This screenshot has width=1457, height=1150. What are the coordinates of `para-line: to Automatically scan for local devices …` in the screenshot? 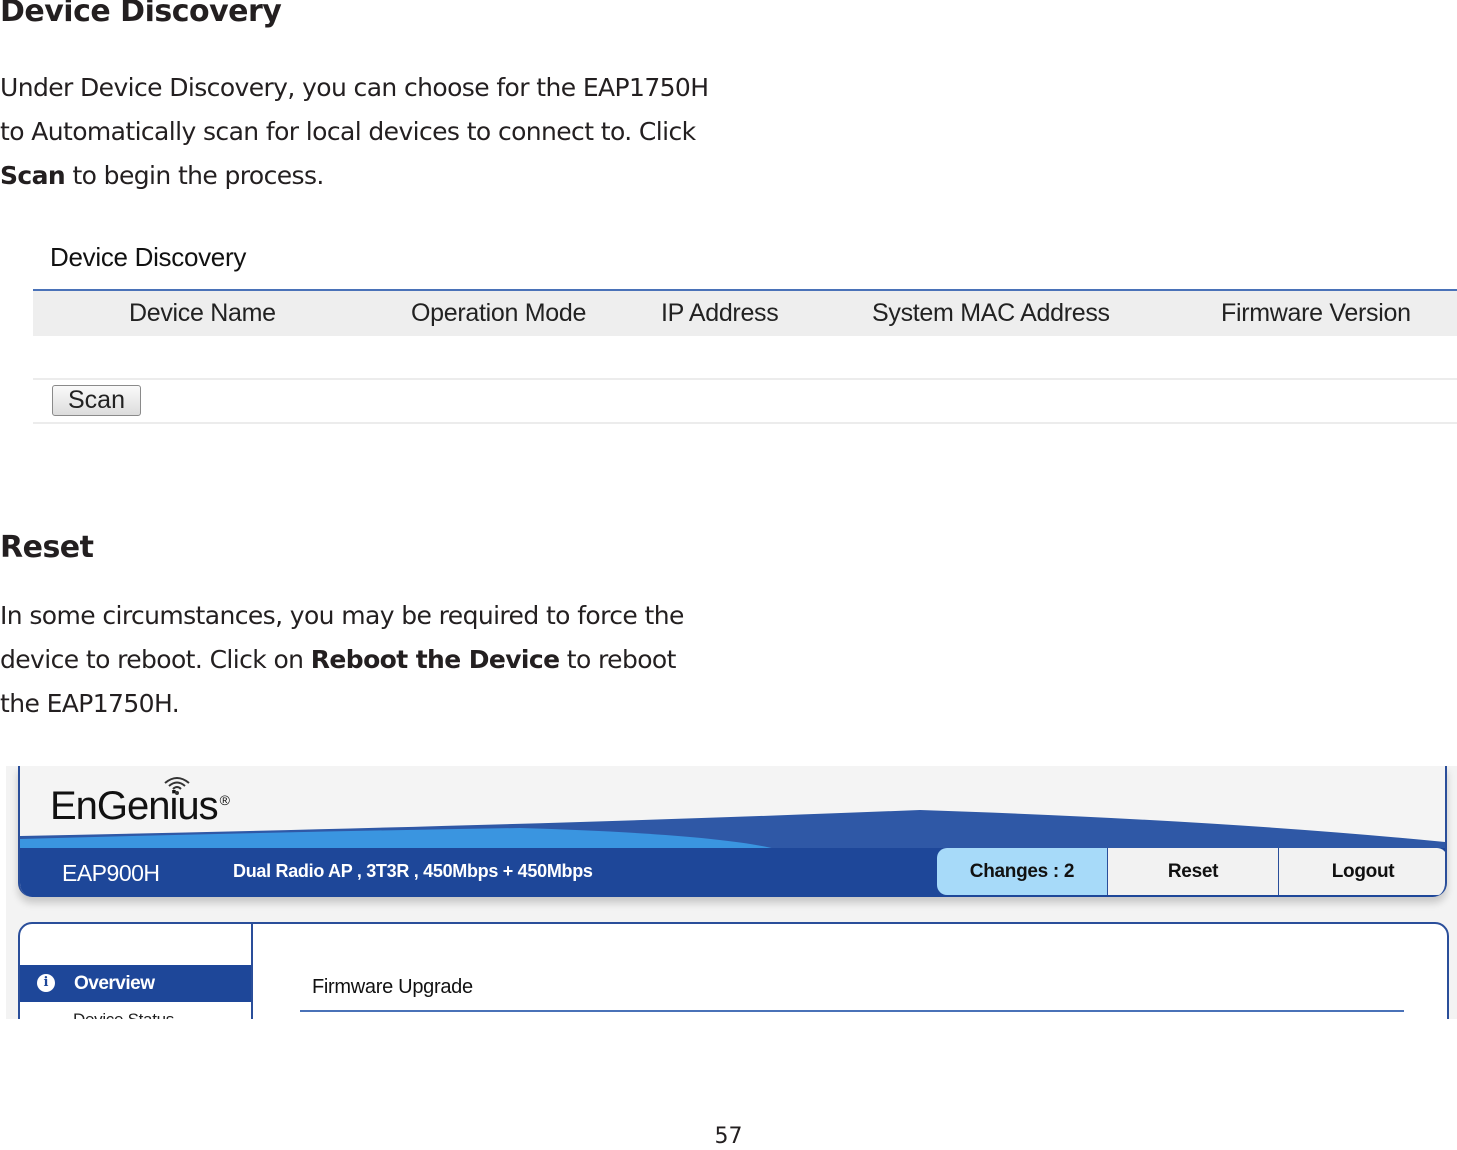 It's located at (348, 131).